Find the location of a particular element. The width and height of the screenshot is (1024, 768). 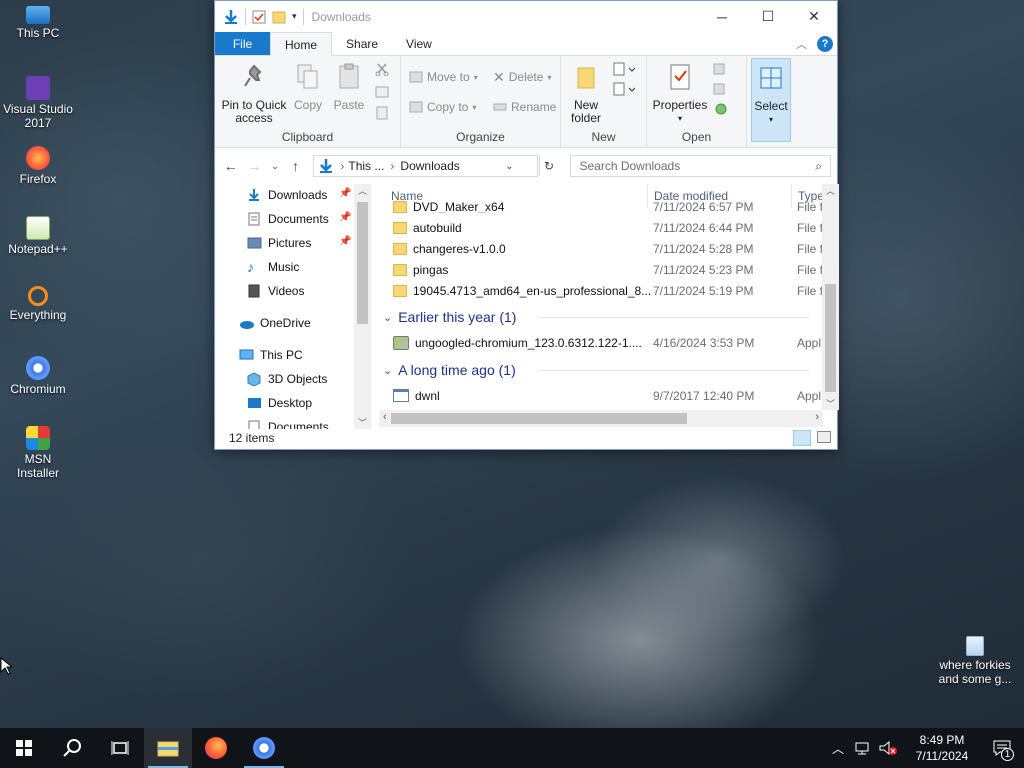

tab-home: Home is located at coordinates (301, 44).